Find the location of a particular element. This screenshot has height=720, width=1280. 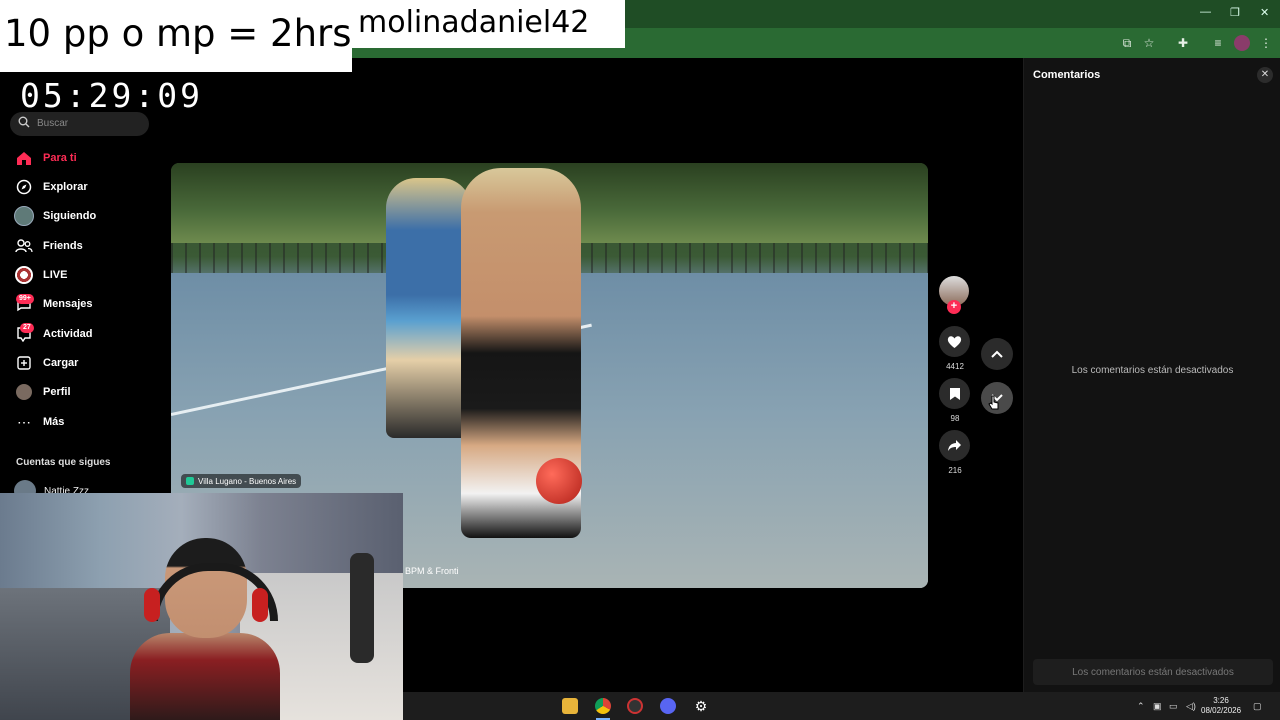

share-count: 216 is located at coordinates (955, 470).